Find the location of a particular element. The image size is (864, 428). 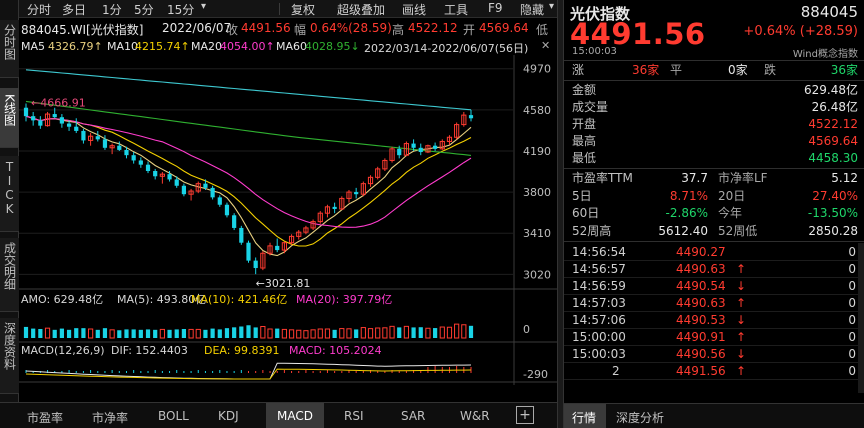

tab-rsi: RSI is located at coordinates (354, 416).